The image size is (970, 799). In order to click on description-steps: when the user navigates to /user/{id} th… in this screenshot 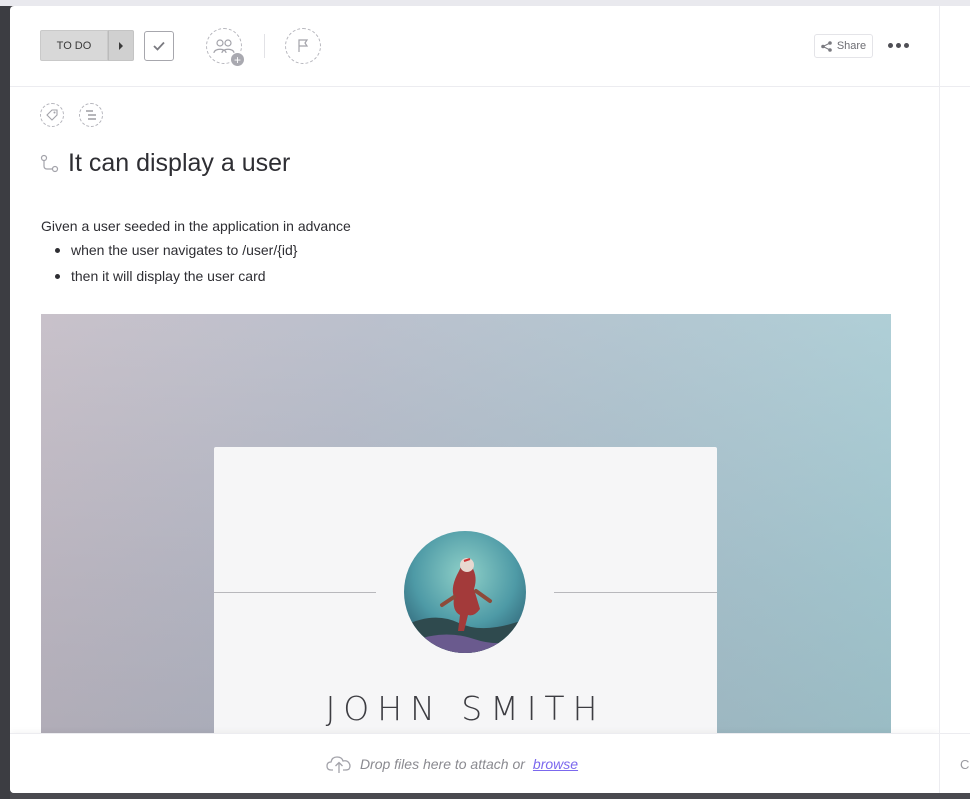, I will do `click(478, 266)`.